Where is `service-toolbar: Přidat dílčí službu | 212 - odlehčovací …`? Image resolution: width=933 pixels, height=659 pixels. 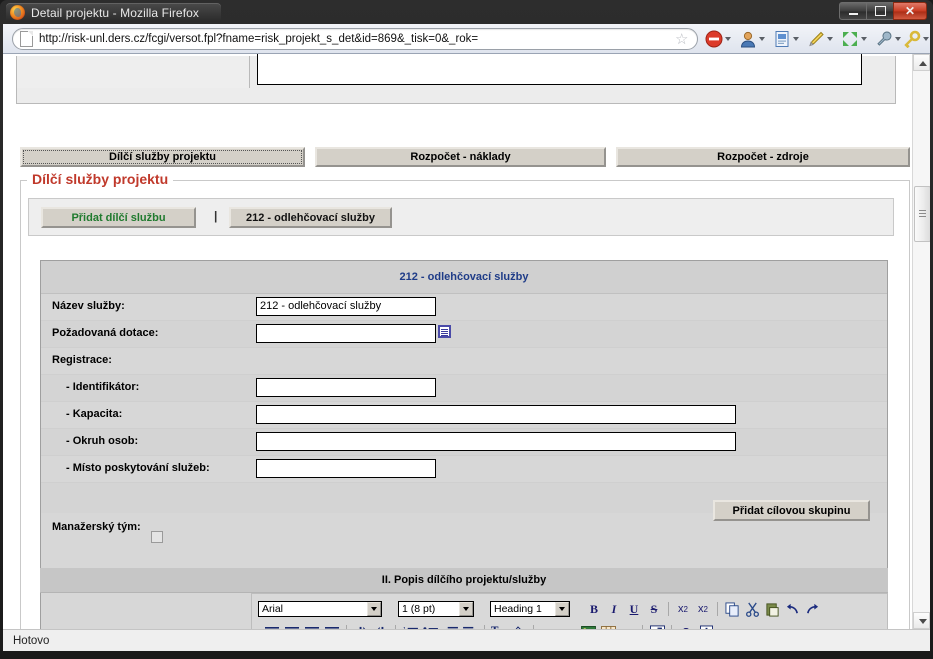
service-toolbar: Přidat dílčí službu | 212 - odlehčovací … is located at coordinates (461, 217).